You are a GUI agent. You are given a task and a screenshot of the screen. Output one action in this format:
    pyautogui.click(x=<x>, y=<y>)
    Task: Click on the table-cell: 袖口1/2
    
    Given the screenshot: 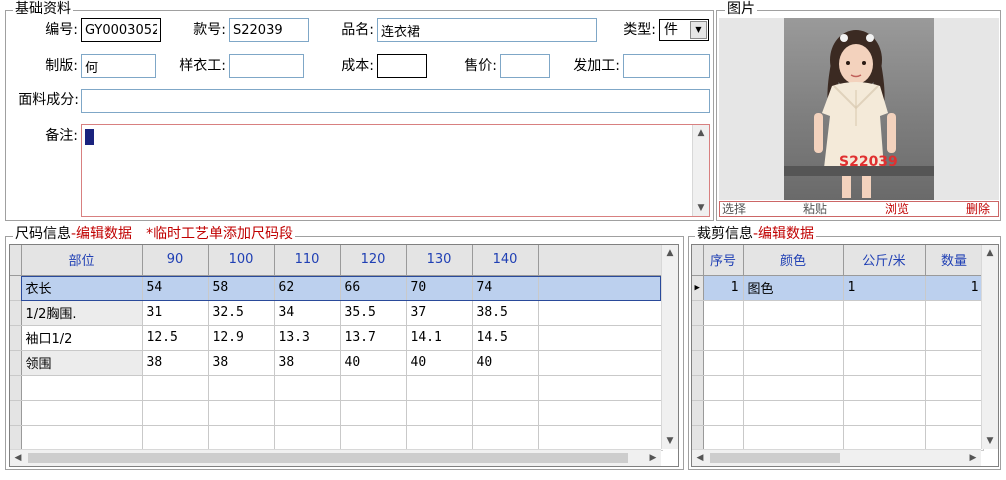 What is the action you would take?
    pyautogui.click(x=82, y=338)
    